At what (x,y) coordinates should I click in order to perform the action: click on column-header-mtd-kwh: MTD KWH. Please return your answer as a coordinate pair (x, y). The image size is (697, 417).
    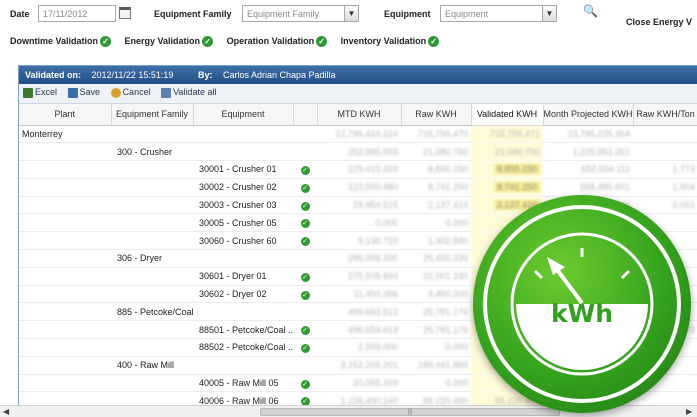
    Looking at the image, I should click on (359, 115).